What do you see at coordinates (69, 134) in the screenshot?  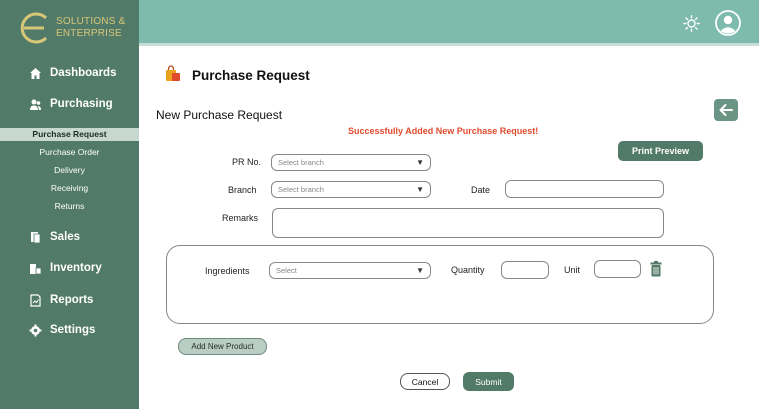 I see `sidebar-subitem-purchase-request: Purchase Request` at bounding box center [69, 134].